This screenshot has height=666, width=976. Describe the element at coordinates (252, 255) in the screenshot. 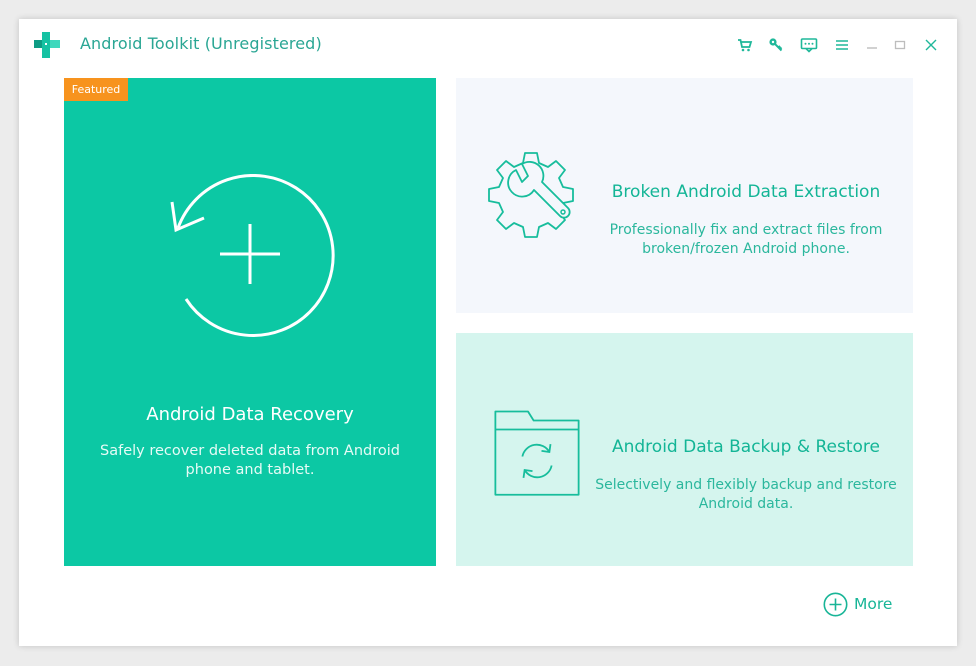

I see `recovery-icon` at that location.